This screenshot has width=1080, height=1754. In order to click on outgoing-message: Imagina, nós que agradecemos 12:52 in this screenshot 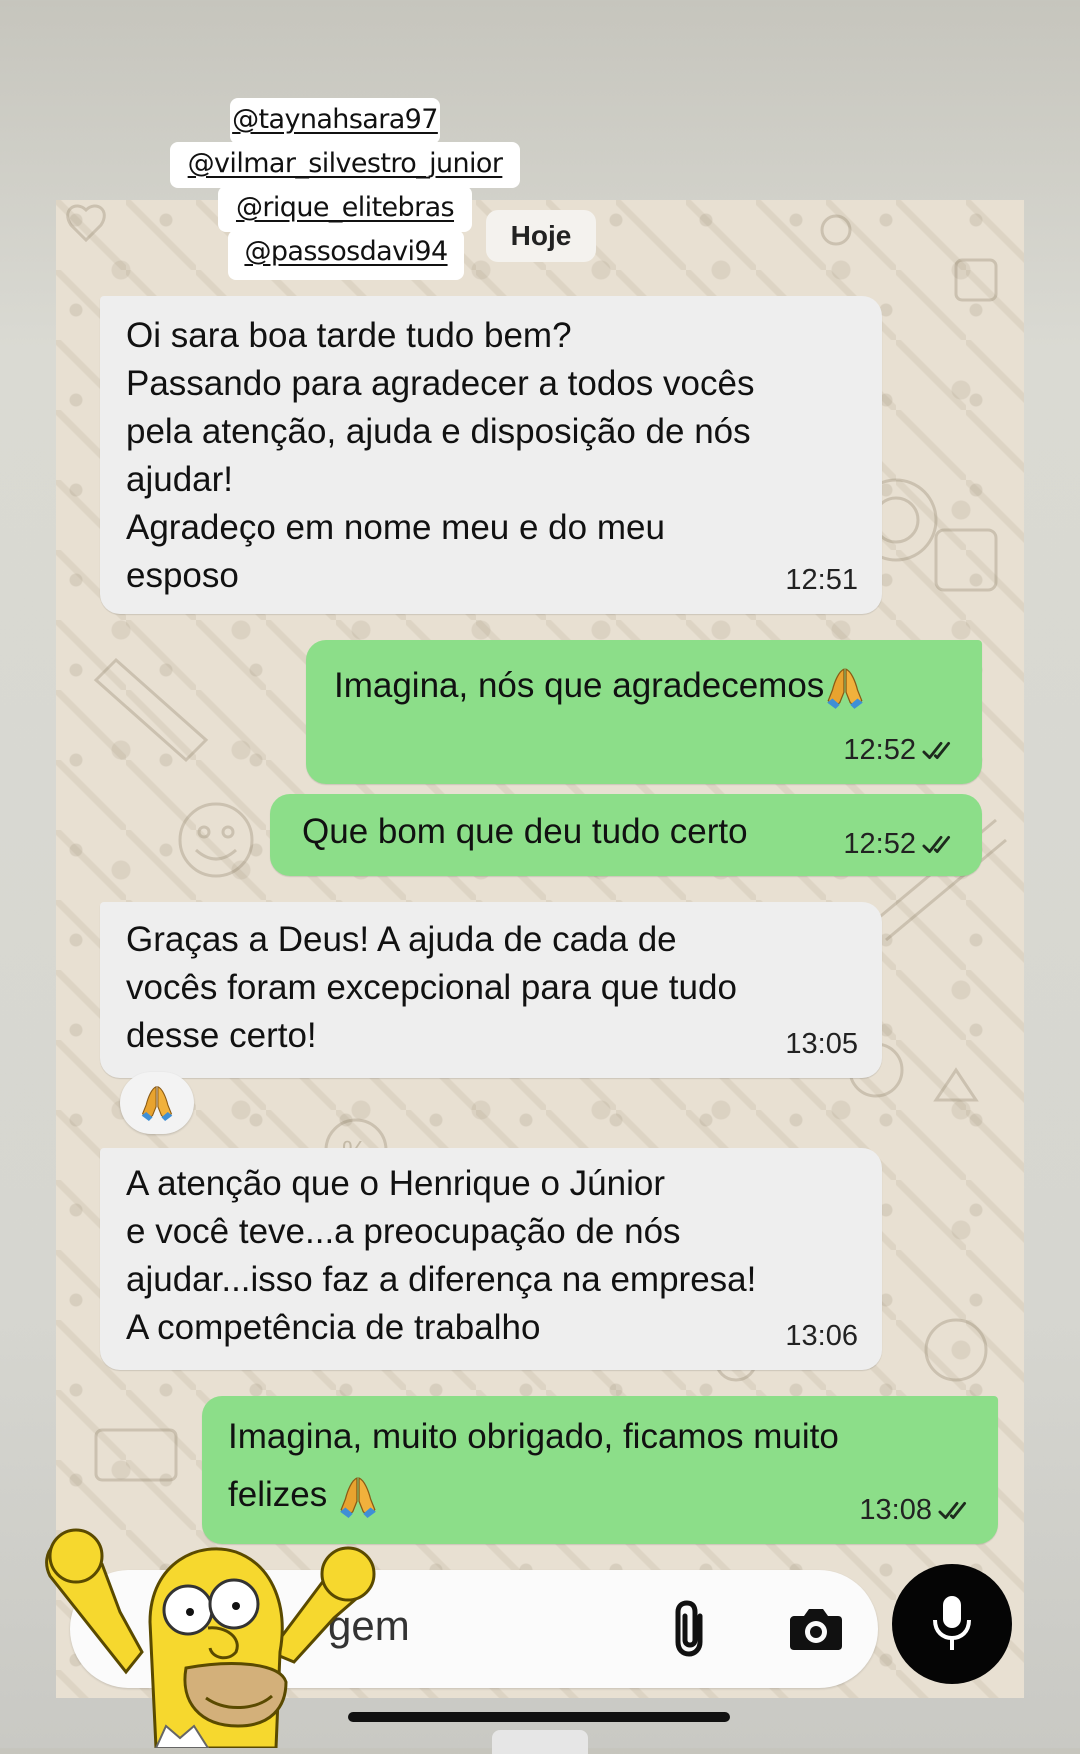, I will do `click(644, 712)`.